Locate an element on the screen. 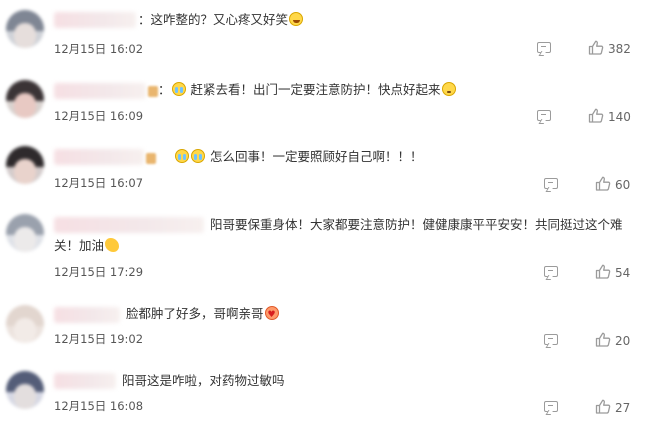  comment-icon is located at coordinates (551, 406).